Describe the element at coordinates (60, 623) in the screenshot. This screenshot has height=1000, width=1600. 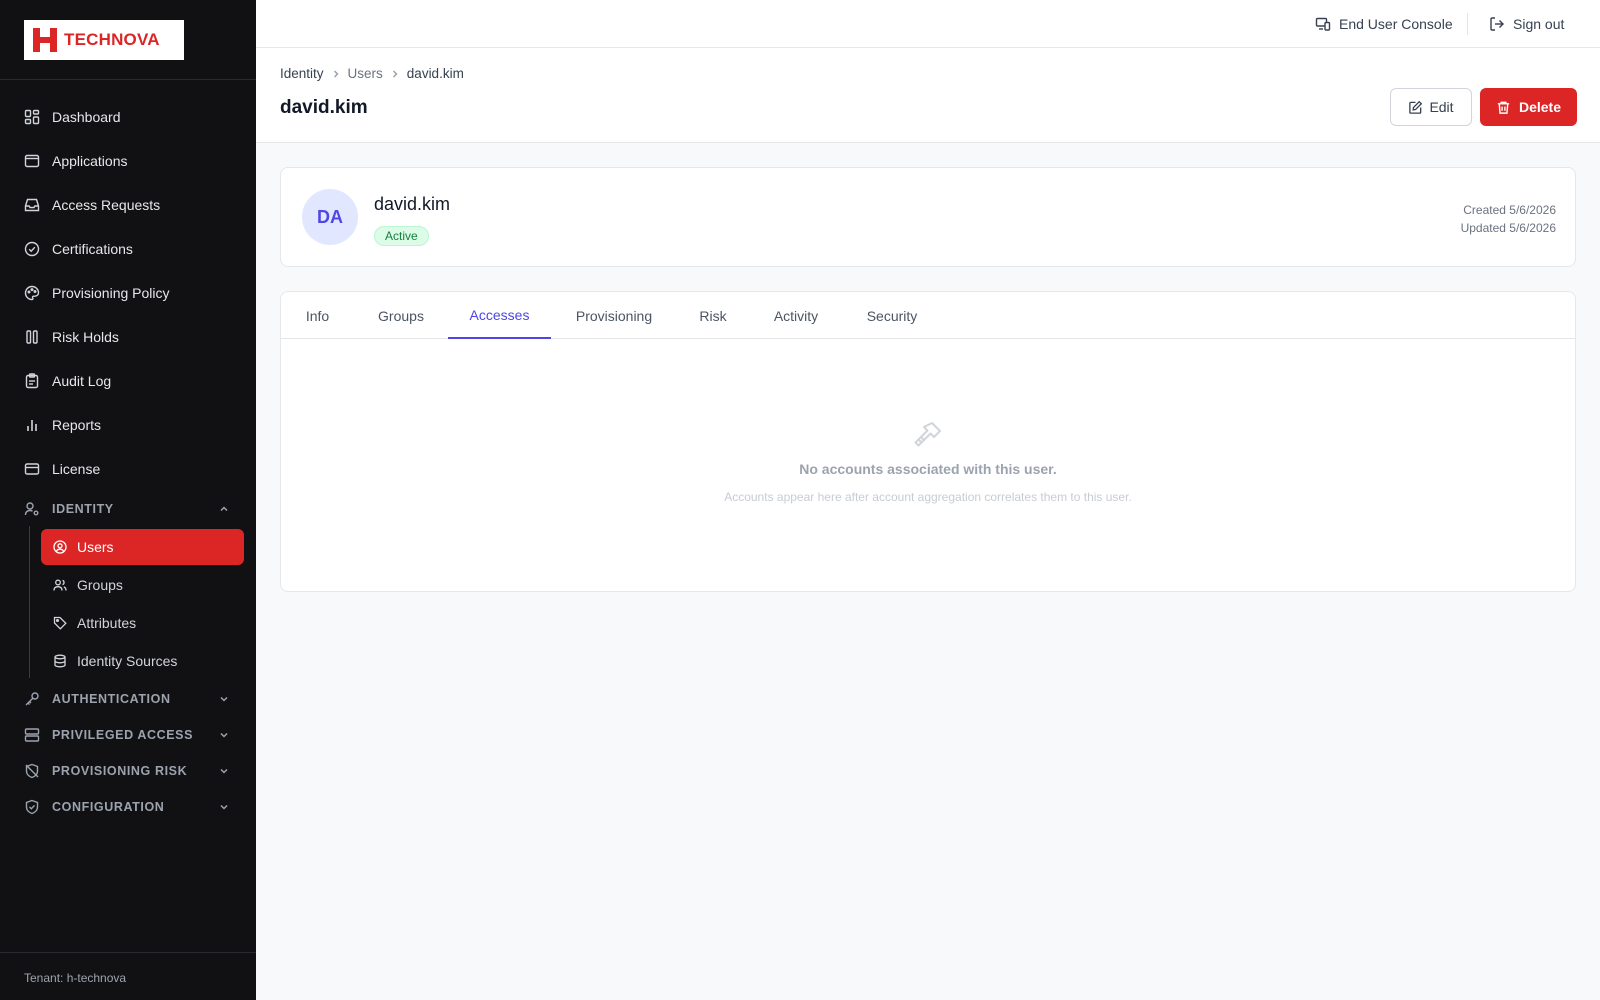
I see `tag-icon` at that location.